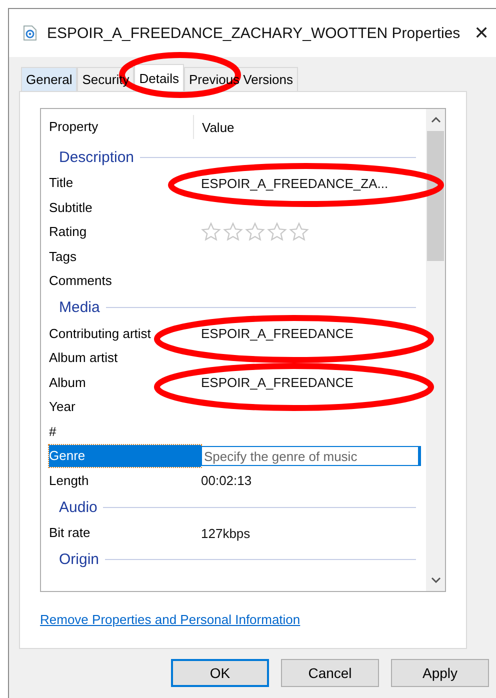 This screenshot has width=496, height=698. I want to click on property-value: 00:02:13, so click(226, 480).